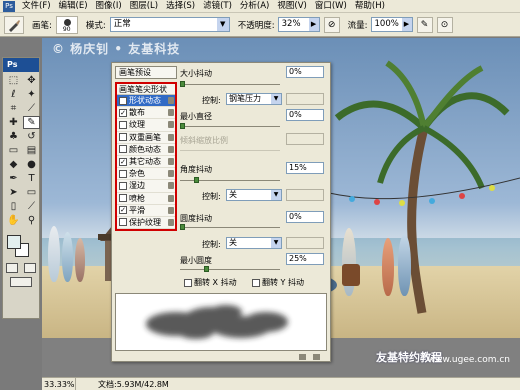 Image resolution: width=520 pixels, height=390 pixels. I want to click on zoom-tool-icon: ⚲, so click(31, 220).